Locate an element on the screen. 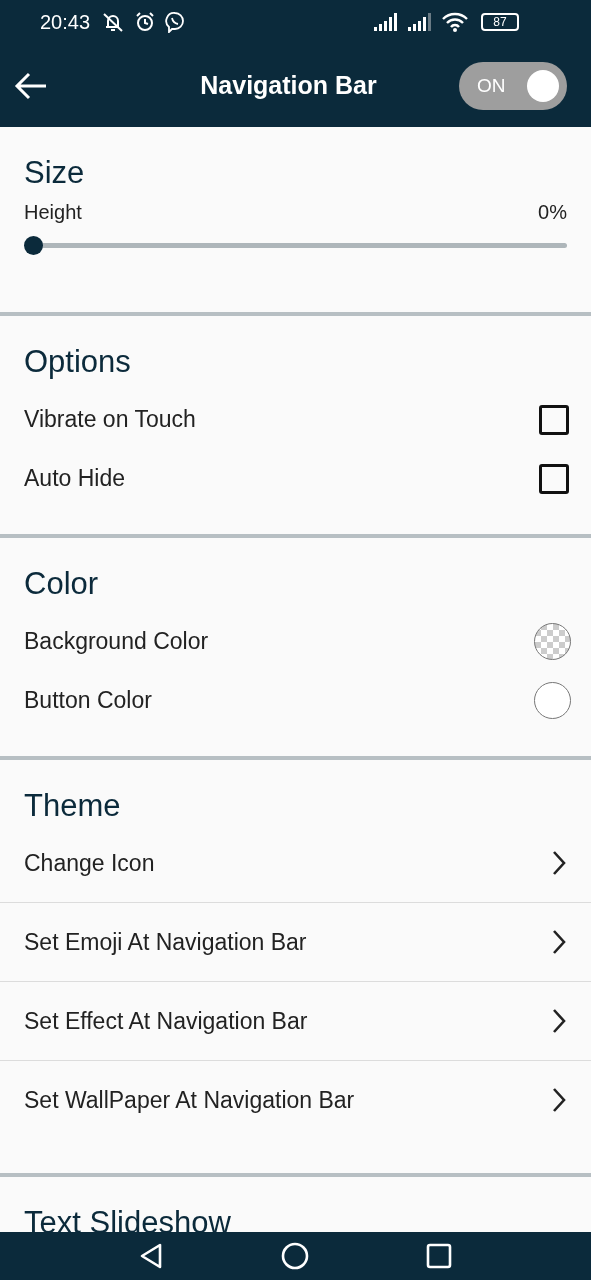  wifi-icon is located at coordinates (455, 22).